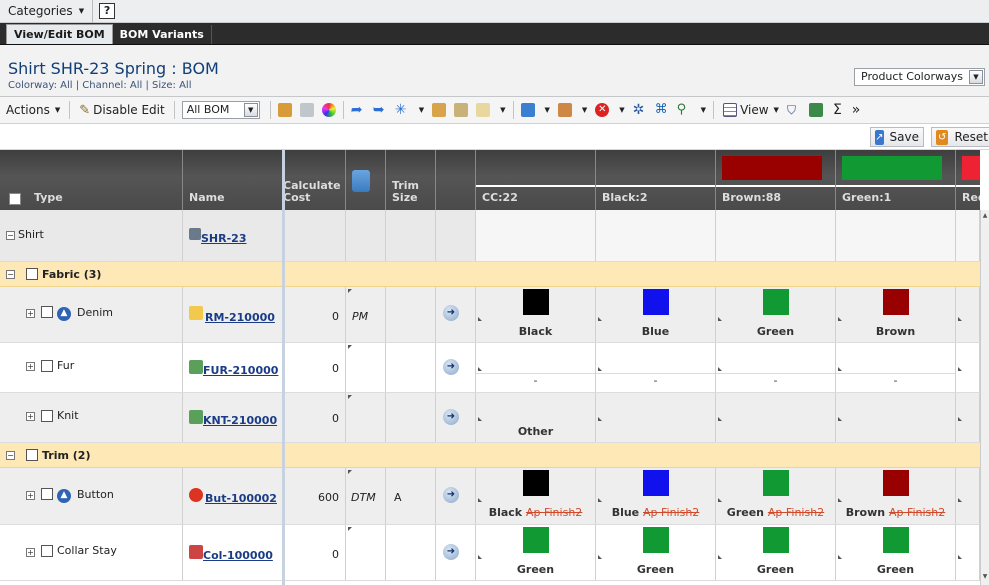 The width and height of the screenshot is (989, 585). What do you see at coordinates (402, 110) in the screenshot?
I see `asterisk-icon: ✳` at bounding box center [402, 110].